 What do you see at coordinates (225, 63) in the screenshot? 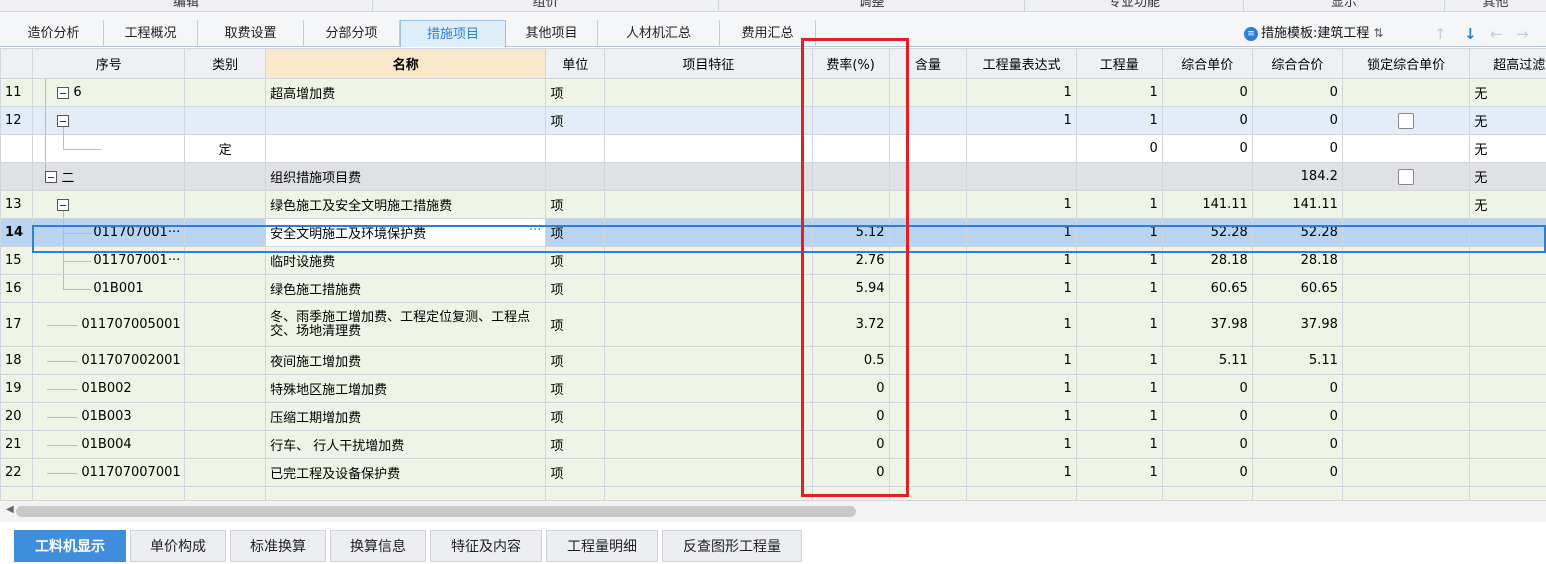
I see `col-header-type: 类别` at bounding box center [225, 63].